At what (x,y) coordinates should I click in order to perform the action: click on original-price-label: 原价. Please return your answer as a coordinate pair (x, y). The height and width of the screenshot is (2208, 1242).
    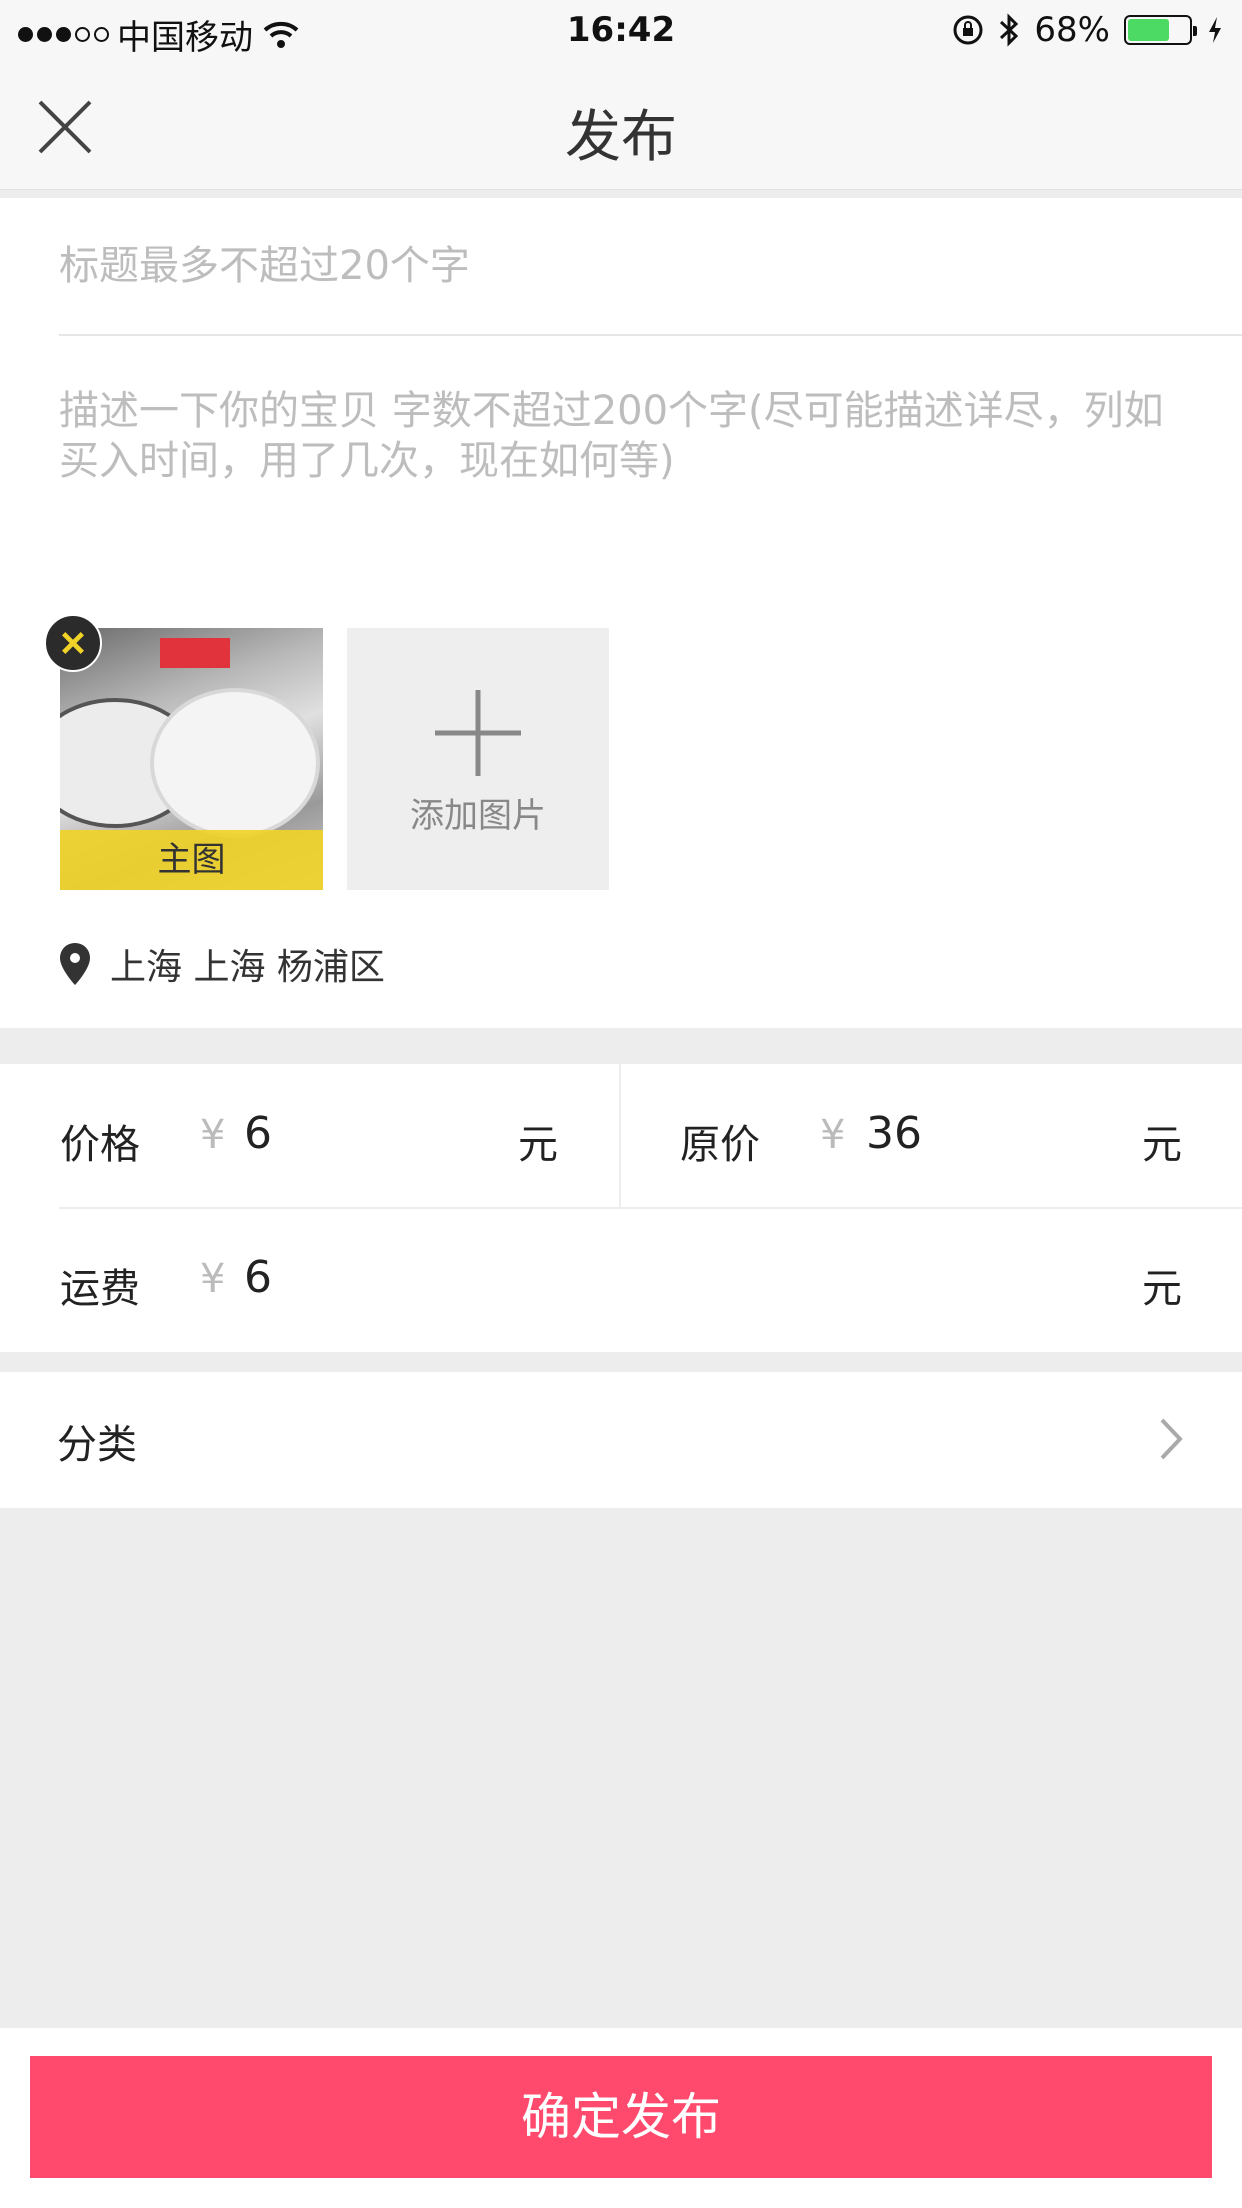
    Looking at the image, I should click on (720, 1145).